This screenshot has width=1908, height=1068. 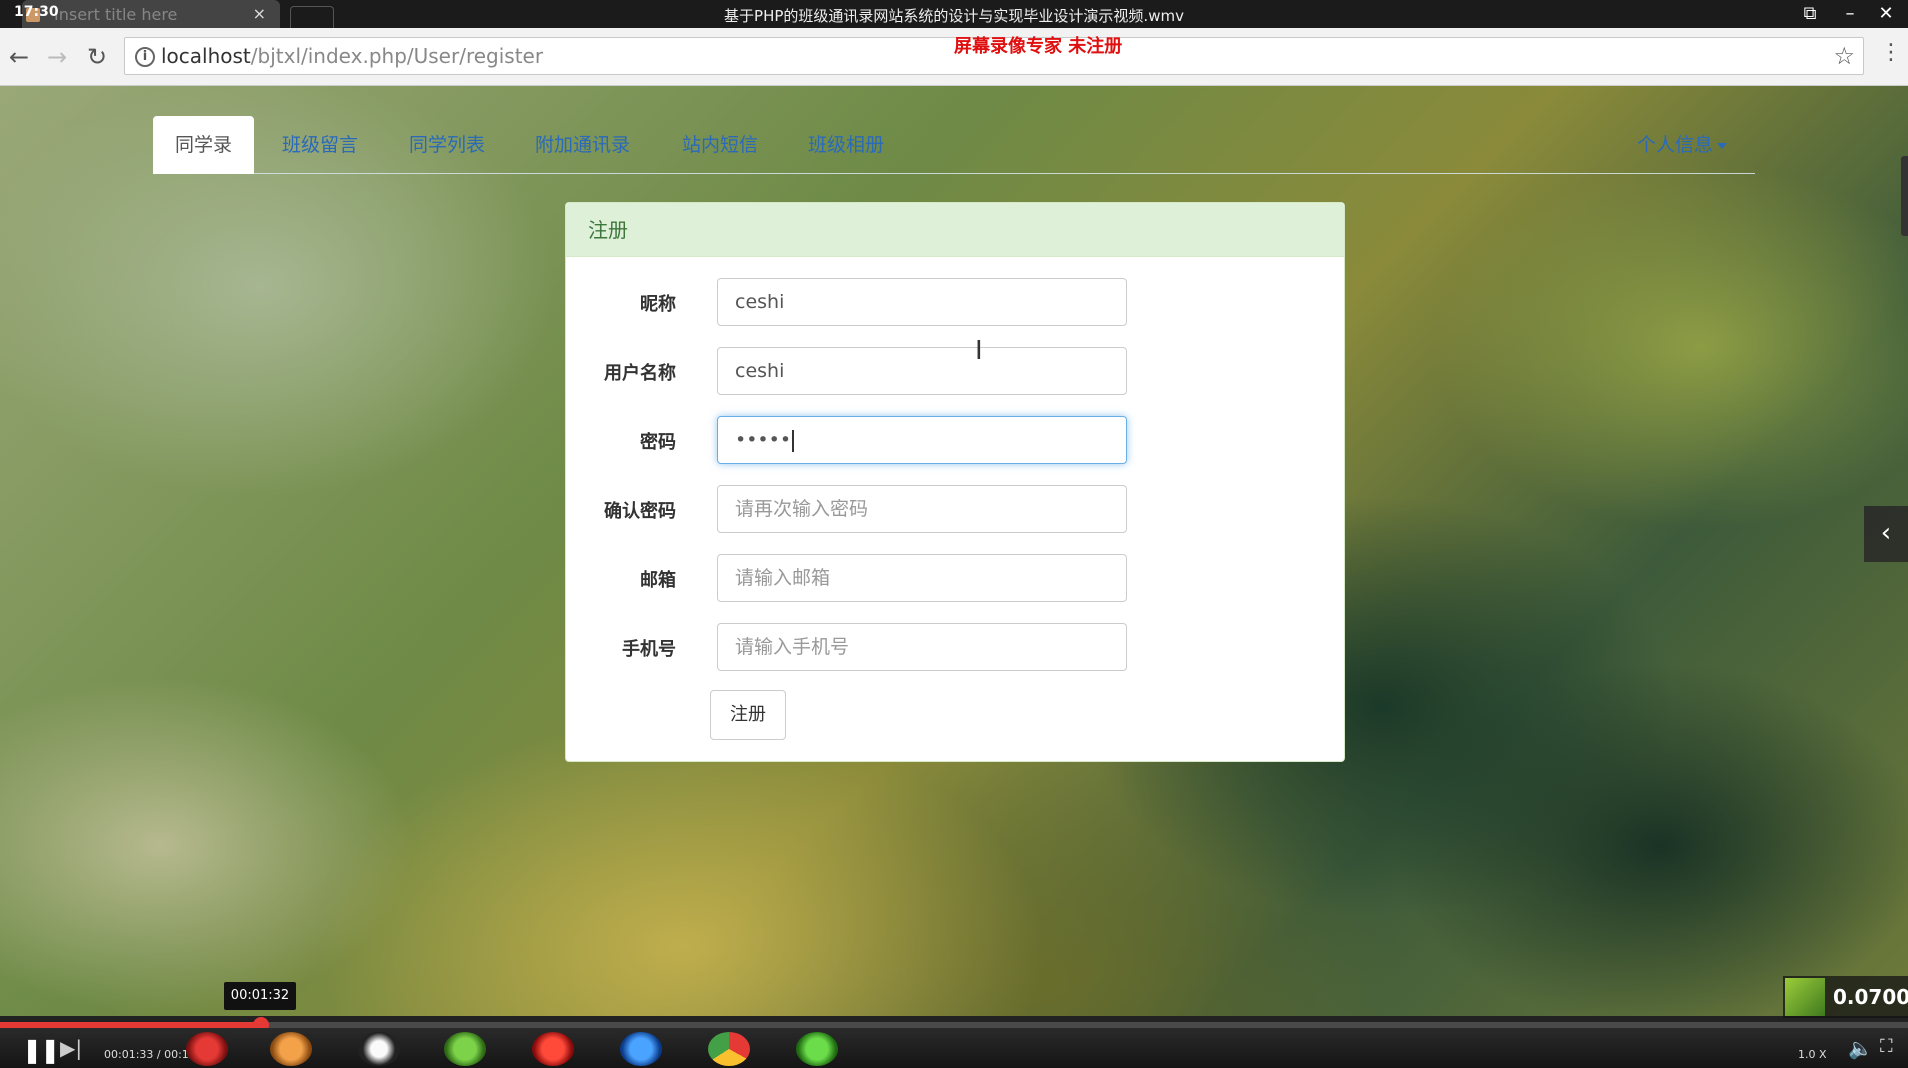 I want to click on nav-tab-class-messages: 班级留言, so click(x=320, y=145).